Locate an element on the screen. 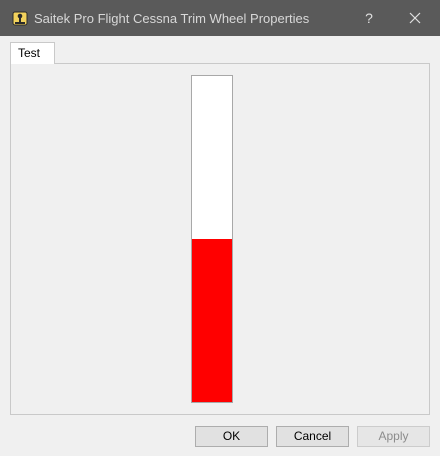 The height and width of the screenshot is (456, 440). help-icon: ? is located at coordinates (369, 18).